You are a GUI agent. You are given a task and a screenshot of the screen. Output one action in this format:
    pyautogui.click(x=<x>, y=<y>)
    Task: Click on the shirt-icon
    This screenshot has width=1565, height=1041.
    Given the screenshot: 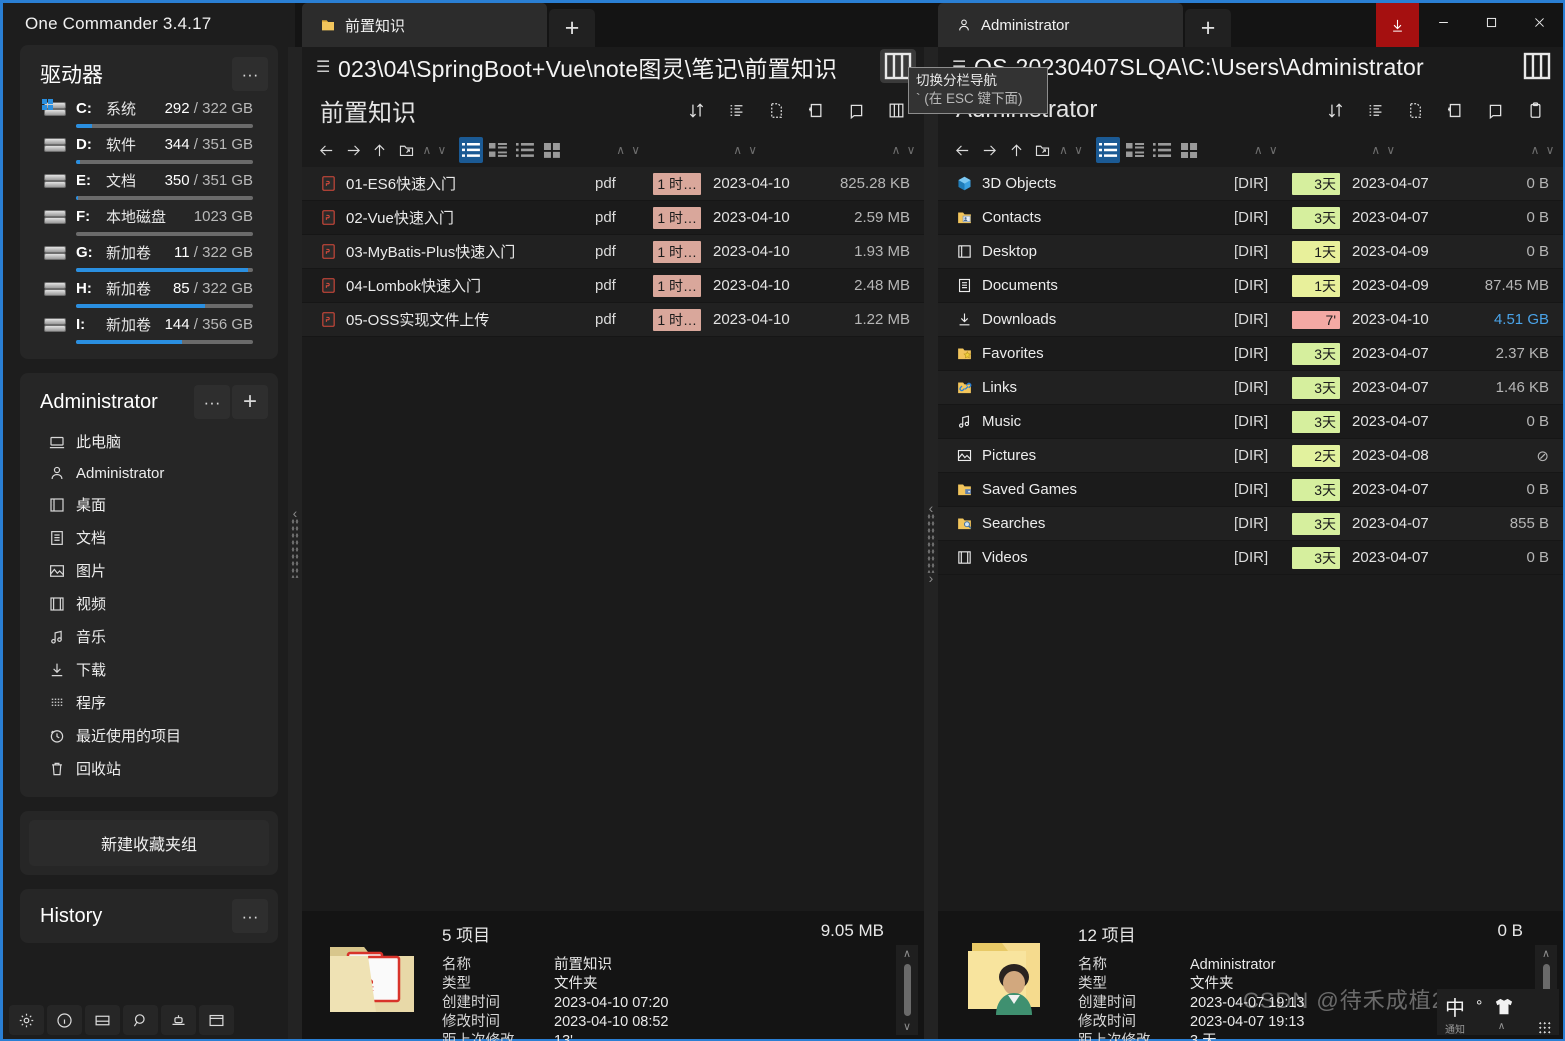 What is the action you would take?
    pyautogui.click(x=1504, y=1007)
    